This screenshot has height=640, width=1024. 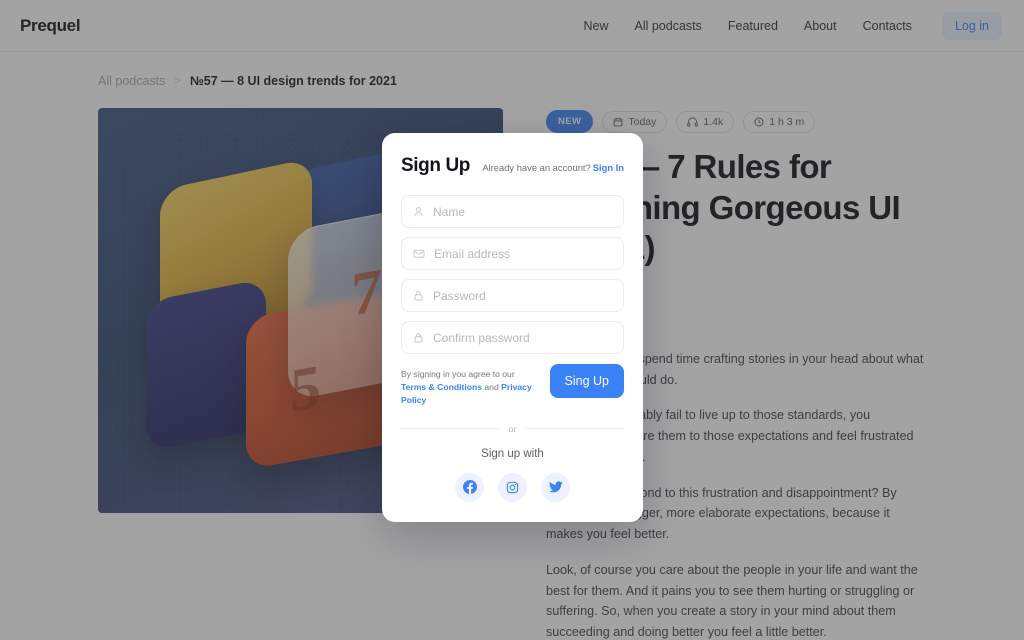 I want to click on email-input, so click(x=523, y=253).